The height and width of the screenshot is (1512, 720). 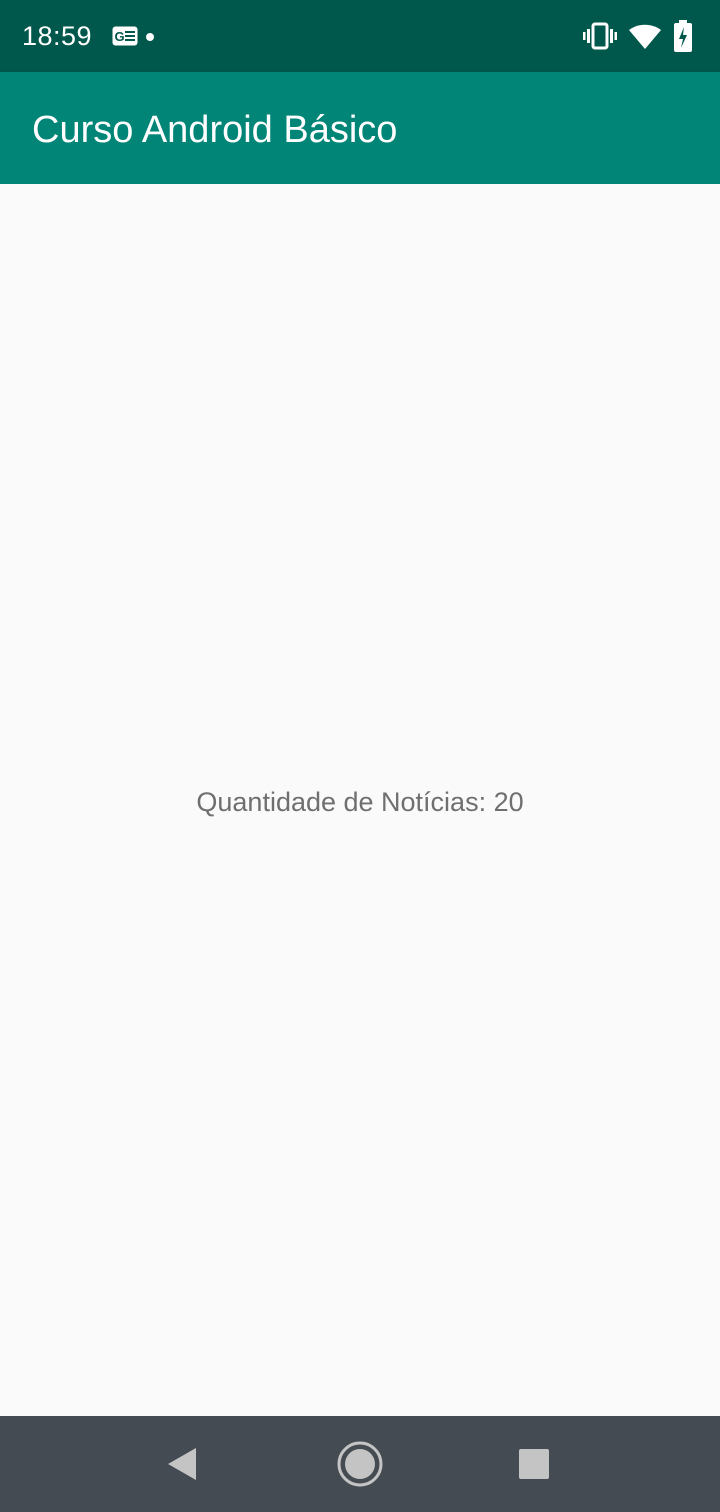 I want to click on back-icon, so click(x=182, y=1464).